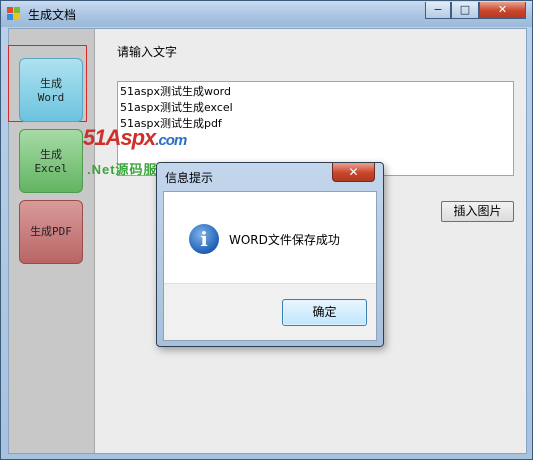  What do you see at coordinates (51, 154) in the screenshot?
I see `generate-excel-label-line1: 生成` at bounding box center [51, 154].